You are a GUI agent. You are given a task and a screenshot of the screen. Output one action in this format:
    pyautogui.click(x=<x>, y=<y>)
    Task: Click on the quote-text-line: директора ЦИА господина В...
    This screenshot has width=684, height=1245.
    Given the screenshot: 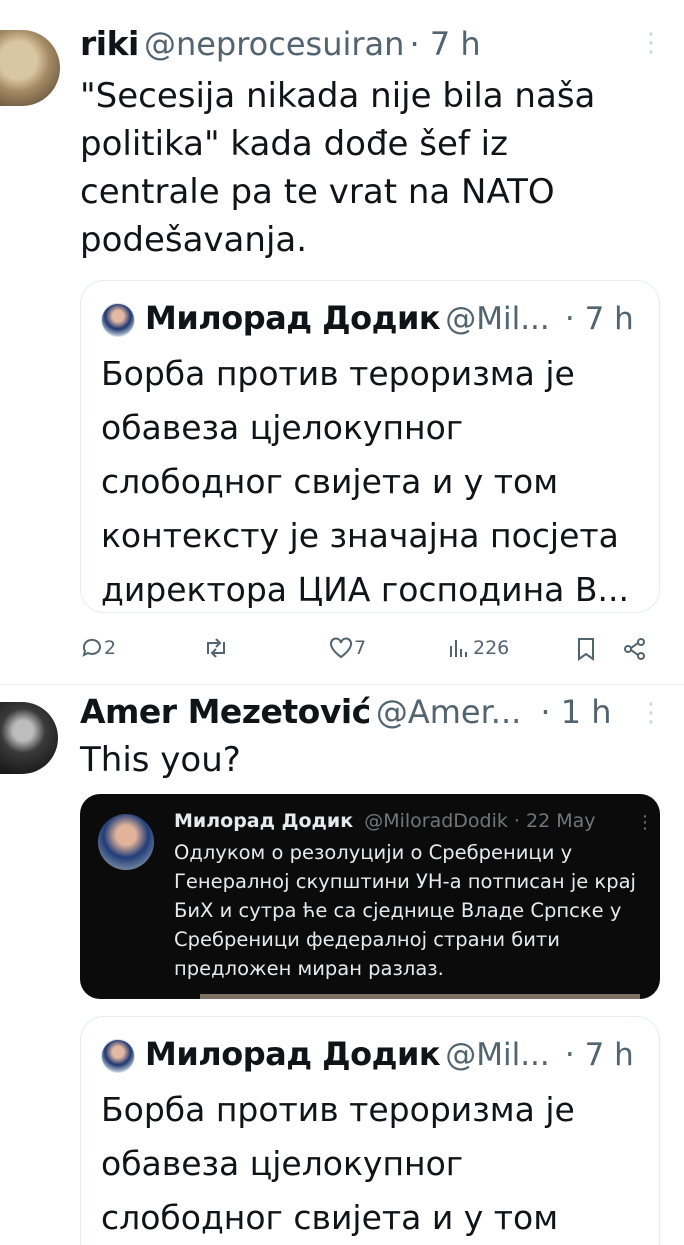 What is the action you would take?
    pyautogui.click(x=365, y=589)
    